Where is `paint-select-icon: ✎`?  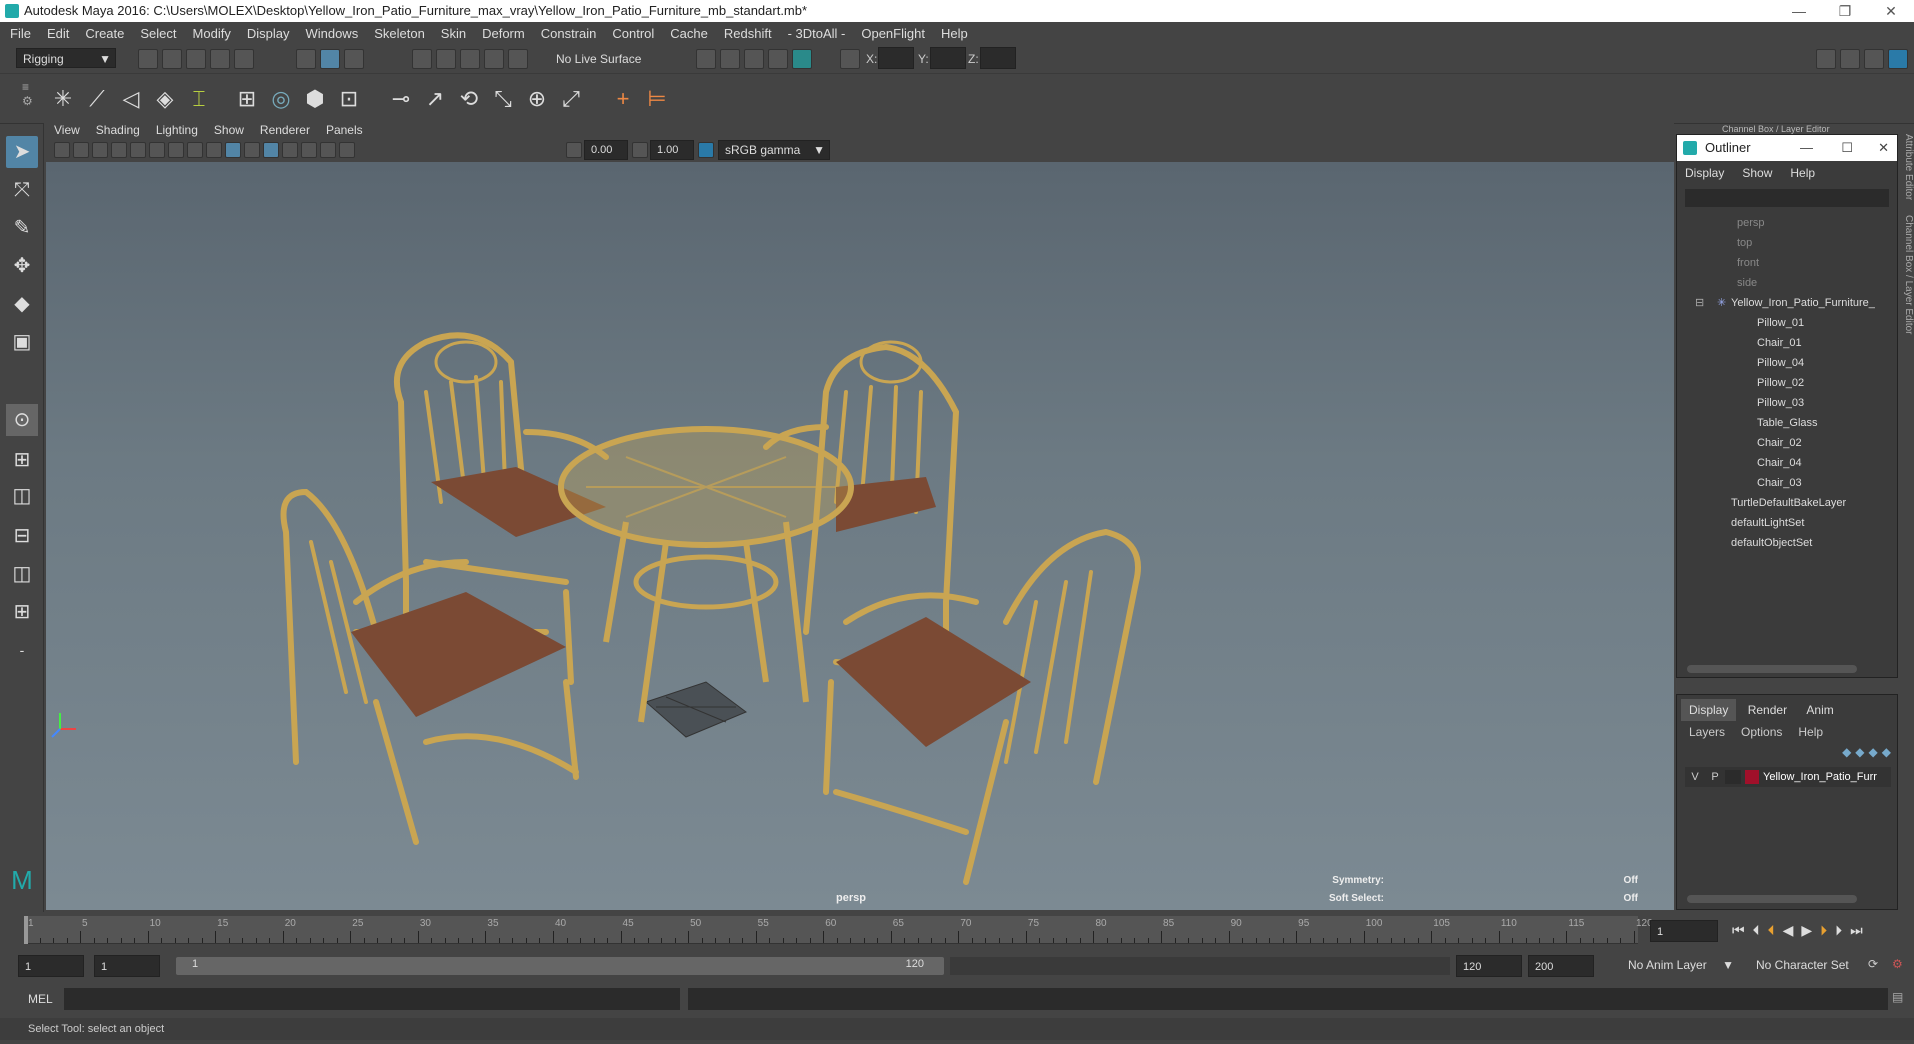
paint-select-icon: ✎ is located at coordinates (22, 228).